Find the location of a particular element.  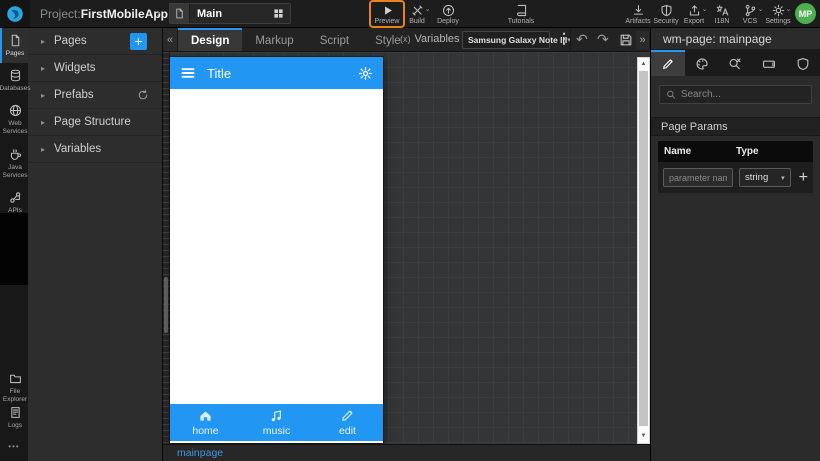

scroll-up-arrow: ▲ is located at coordinates (643, 64).